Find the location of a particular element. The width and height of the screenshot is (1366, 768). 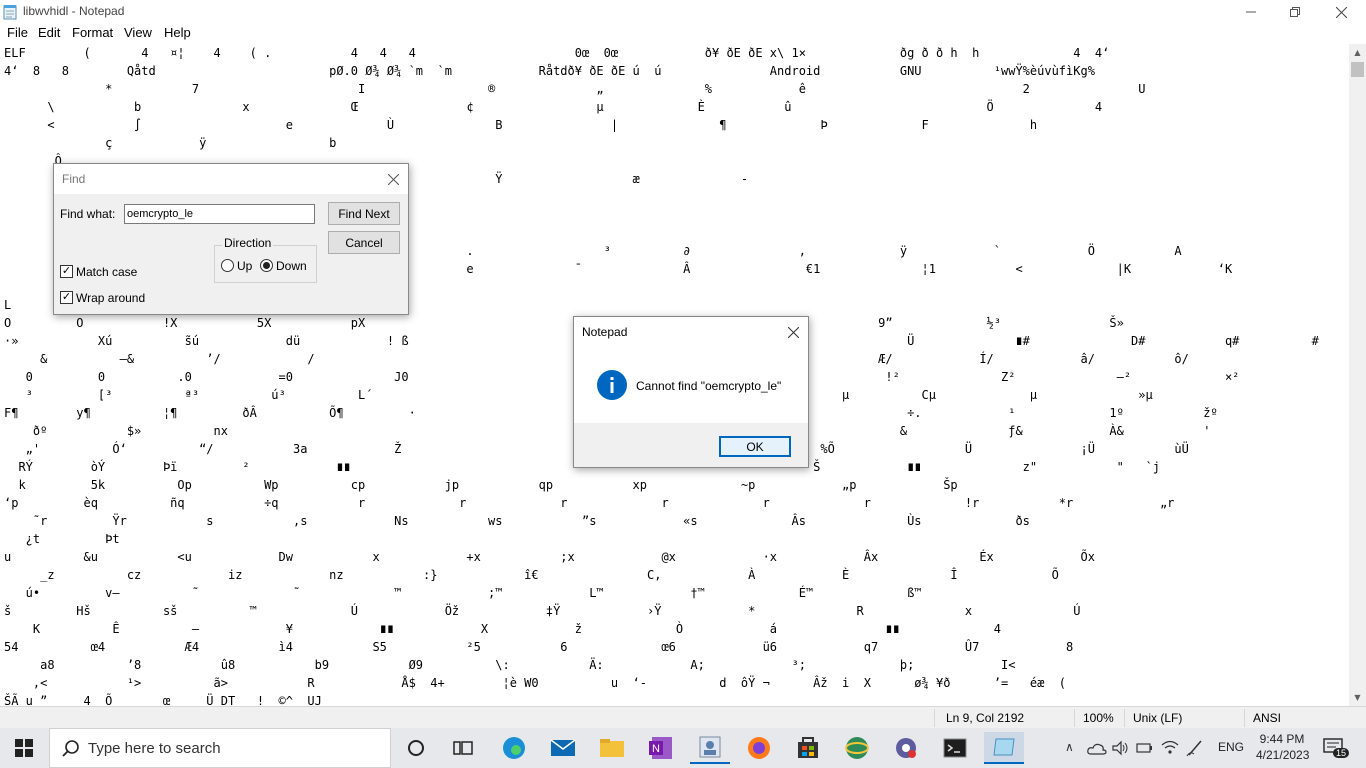

find-what-label: Find what: is located at coordinates (88, 214).